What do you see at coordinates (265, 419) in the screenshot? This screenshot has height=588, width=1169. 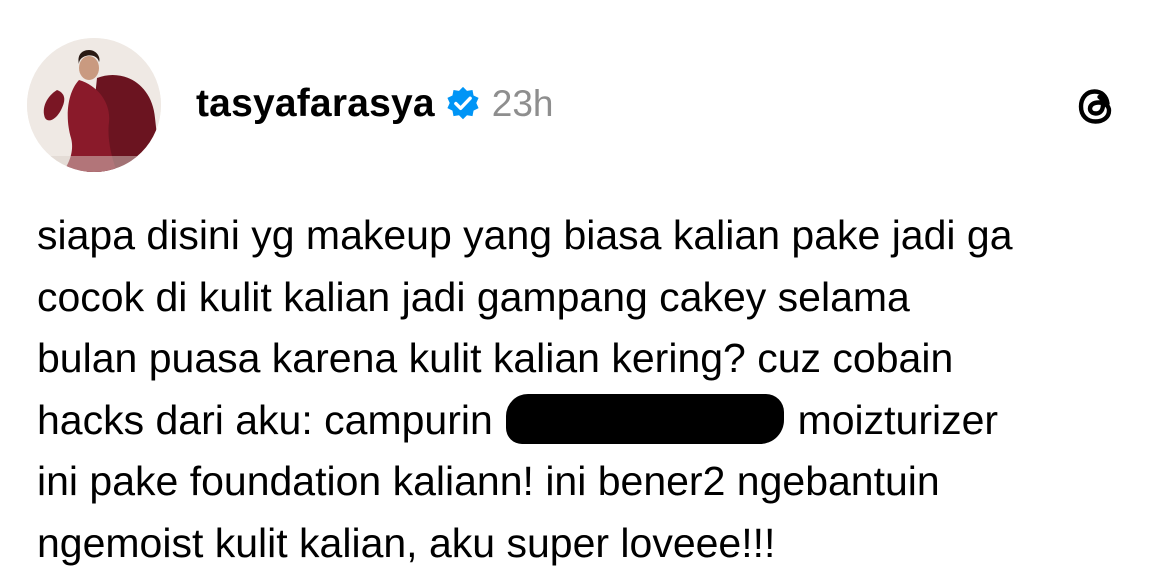 I see `post-text-segment: hacks dari aku: campurin` at bounding box center [265, 419].